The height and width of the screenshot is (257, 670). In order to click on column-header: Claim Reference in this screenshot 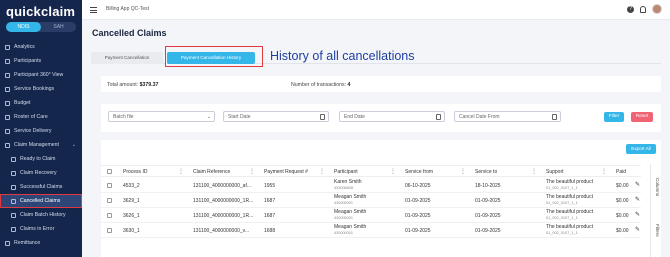, I will do `click(211, 172)`.